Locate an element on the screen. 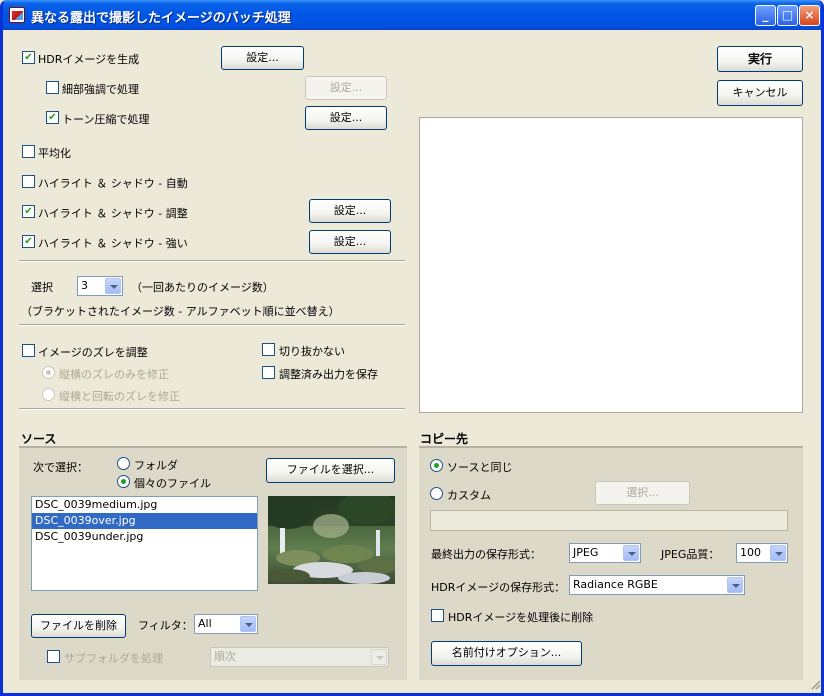 This screenshot has width=824, height=696. bracket-note: （ブラケットされたイメージ数 - アルファベット順に並べ替え） is located at coordinates (180, 311).